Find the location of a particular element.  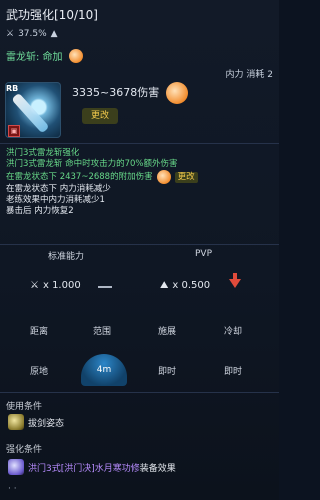

inline-change-button: 更改 is located at coordinates (186, 177).